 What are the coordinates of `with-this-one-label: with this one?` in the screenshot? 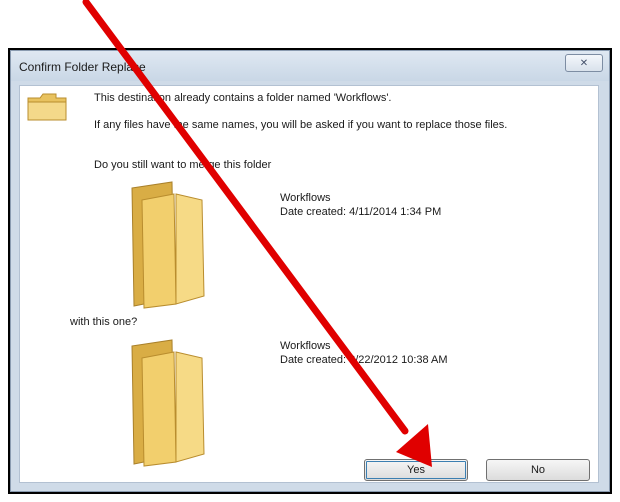 It's located at (104, 322).